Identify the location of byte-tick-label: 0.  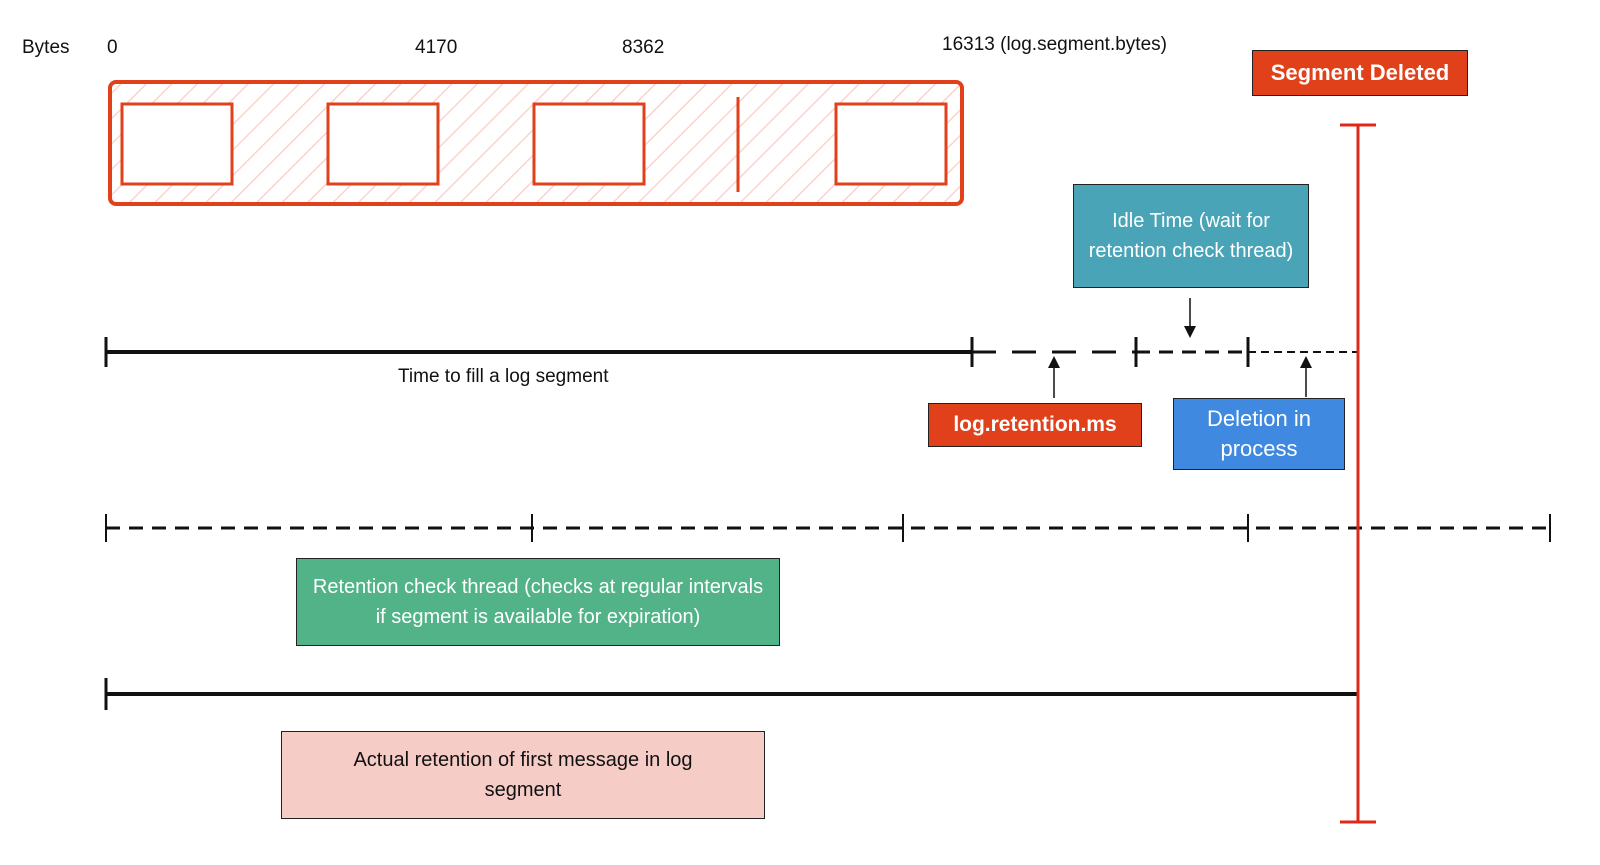
(112, 47).